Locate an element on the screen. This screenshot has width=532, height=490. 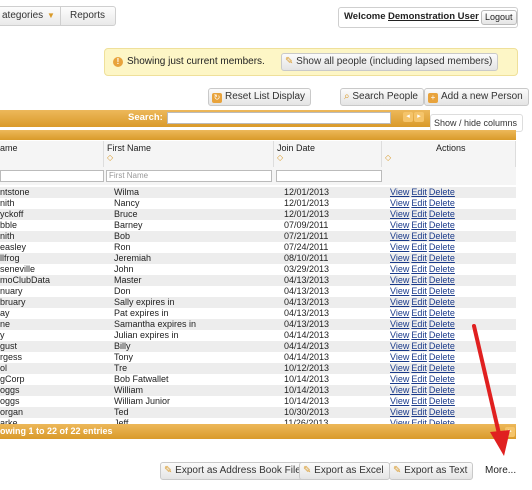
search-people-button: ⌕ Search People is located at coordinates (382, 97).